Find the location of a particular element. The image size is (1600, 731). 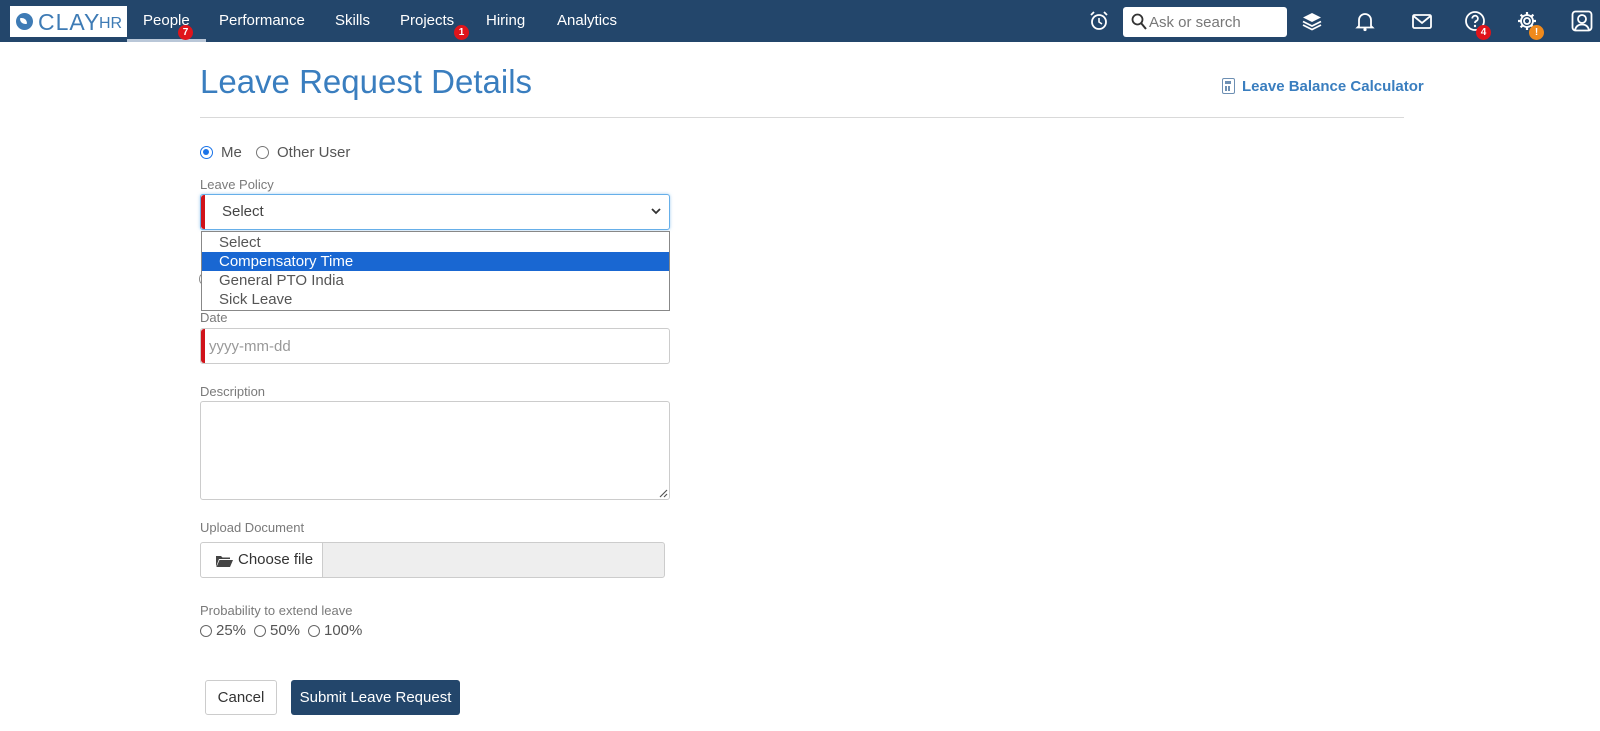

calculator-icon is located at coordinates (1228, 86).